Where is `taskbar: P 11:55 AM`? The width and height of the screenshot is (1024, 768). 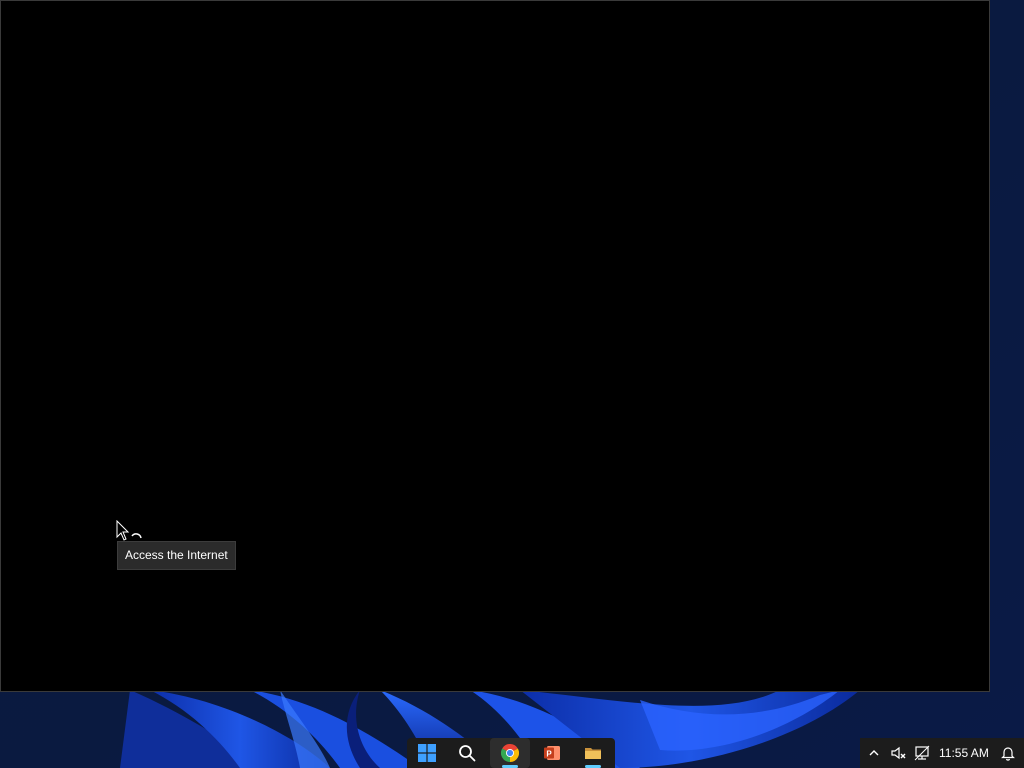
taskbar: P 11:55 AM is located at coordinates (512, 753).